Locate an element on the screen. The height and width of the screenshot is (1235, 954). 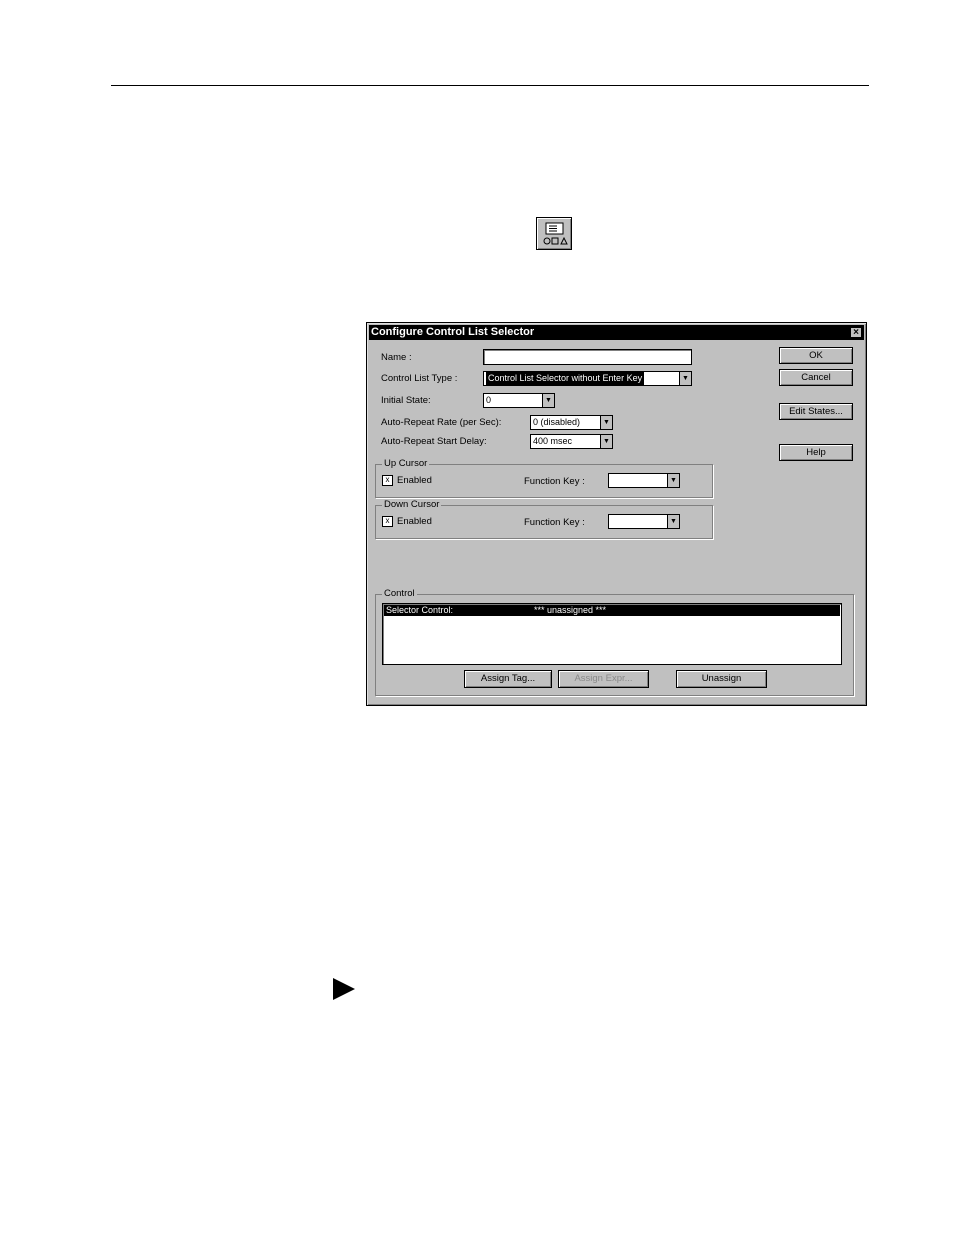
list-item: Selector Control: *** unassigned *** is located at coordinates (612, 610).